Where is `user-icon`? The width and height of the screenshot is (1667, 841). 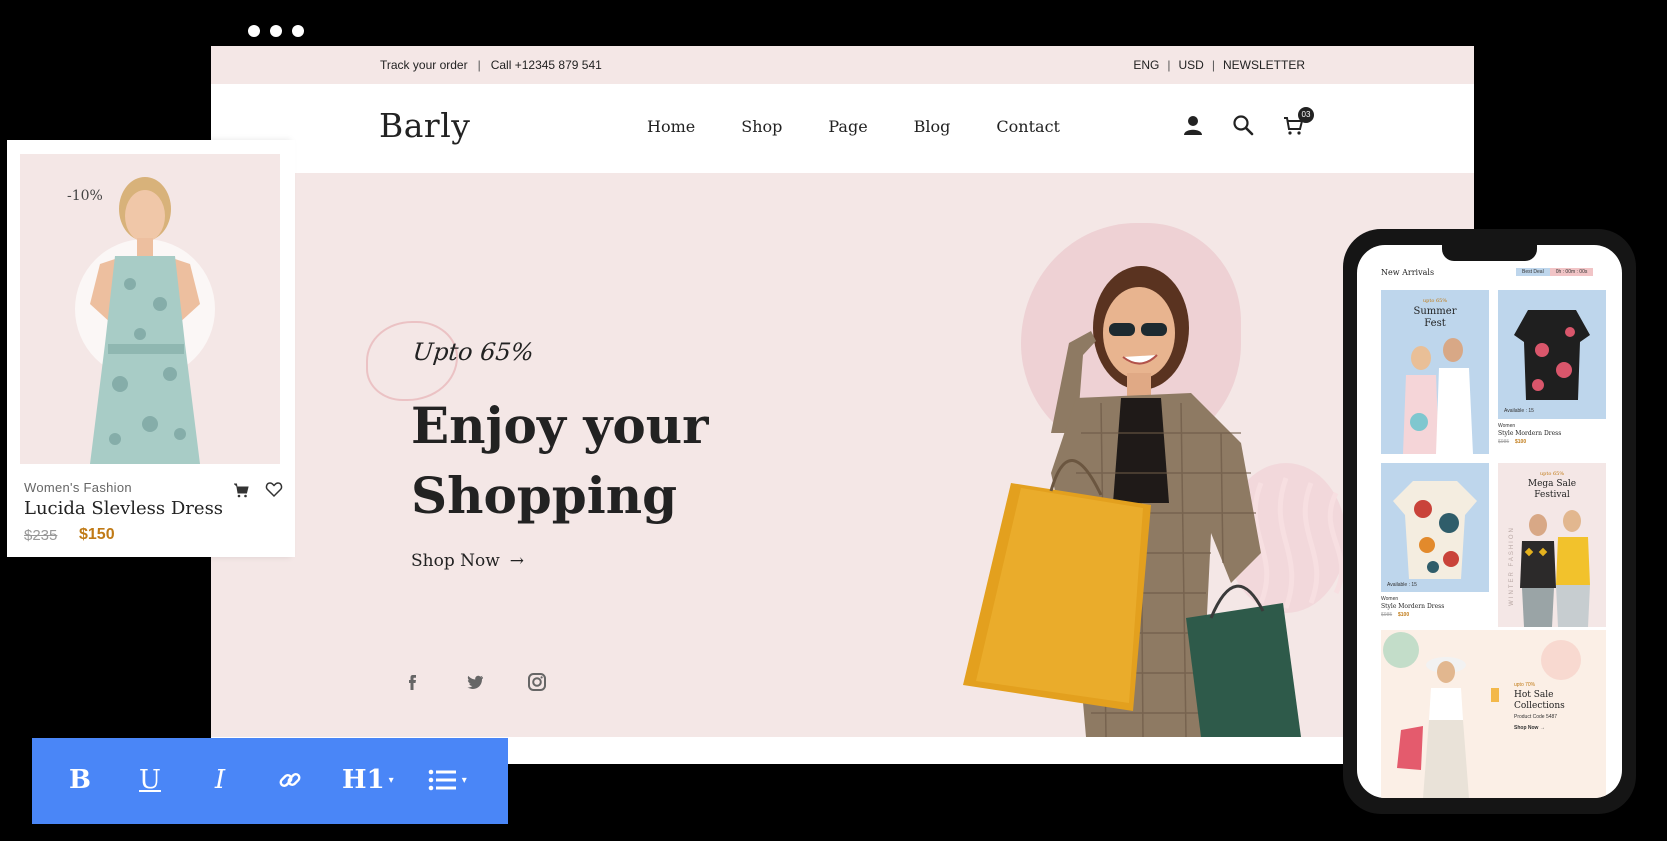 user-icon is located at coordinates (1194, 126).